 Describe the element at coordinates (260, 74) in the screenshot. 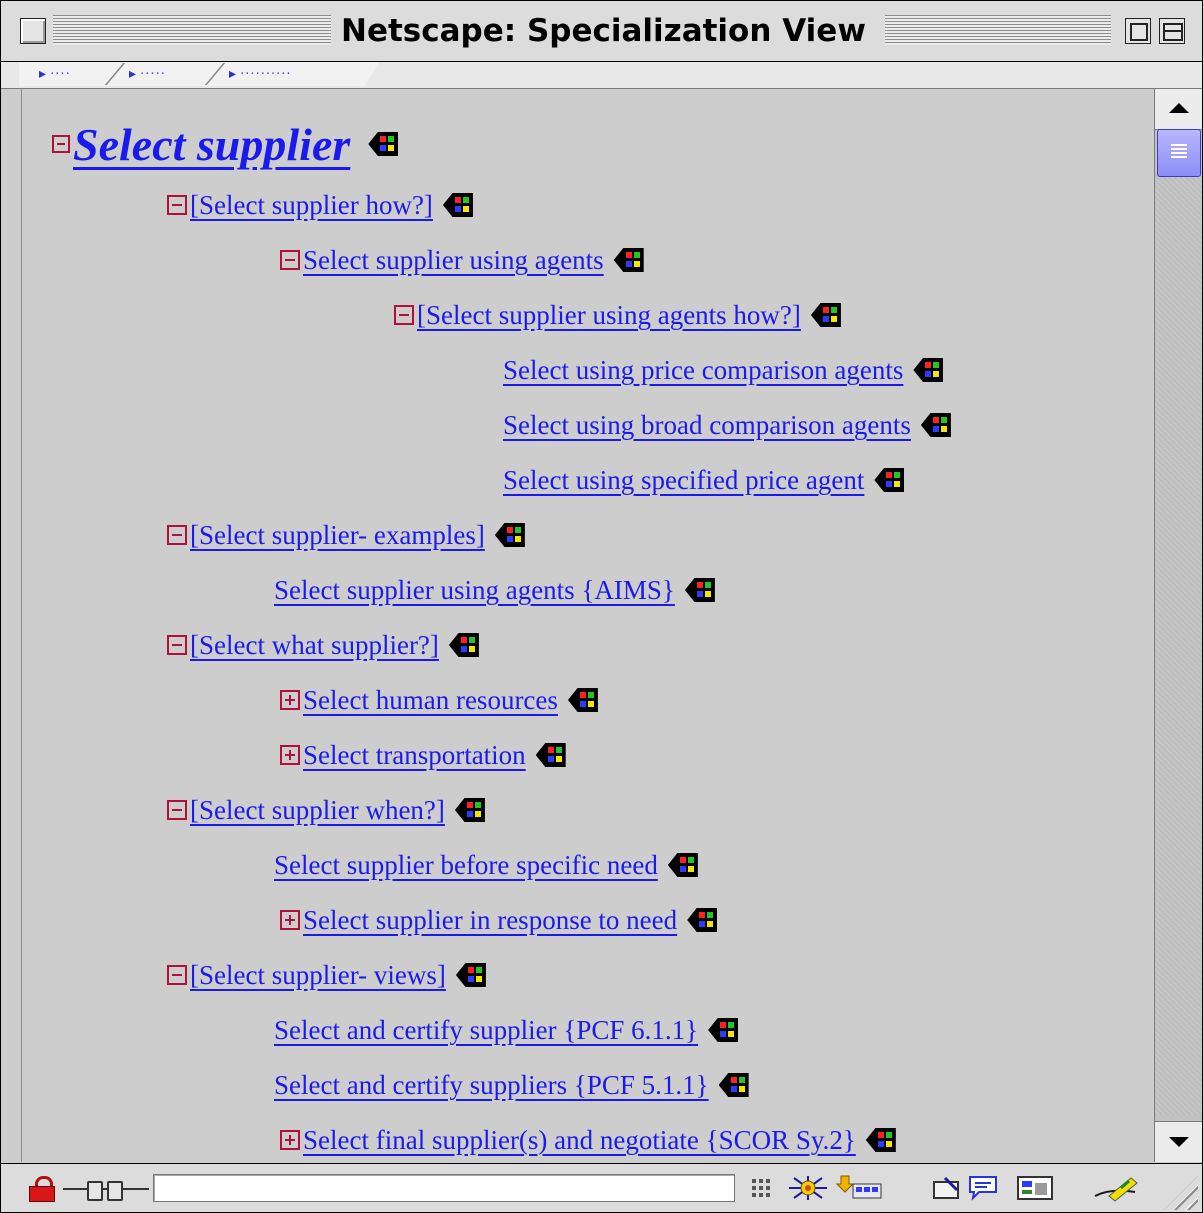

I see `breadcrumb-item-3: ▸ ··········` at that location.